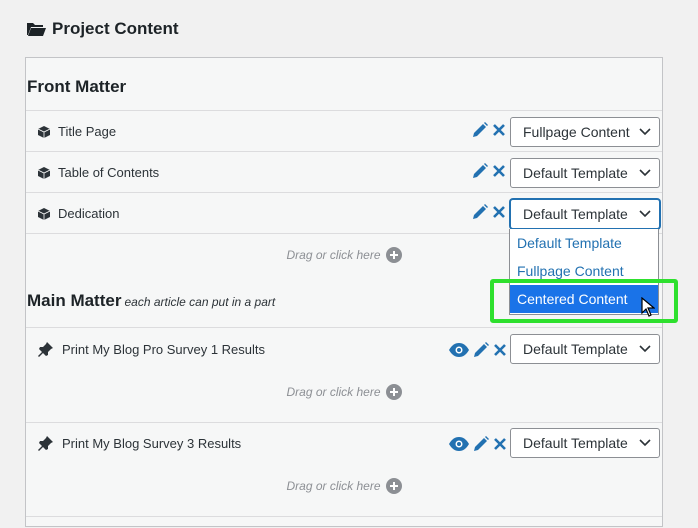 The width and height of the screenshot is (698, 528). I want to click on row-label: Print My Blog Survey 3 Results, so click(152, 443).